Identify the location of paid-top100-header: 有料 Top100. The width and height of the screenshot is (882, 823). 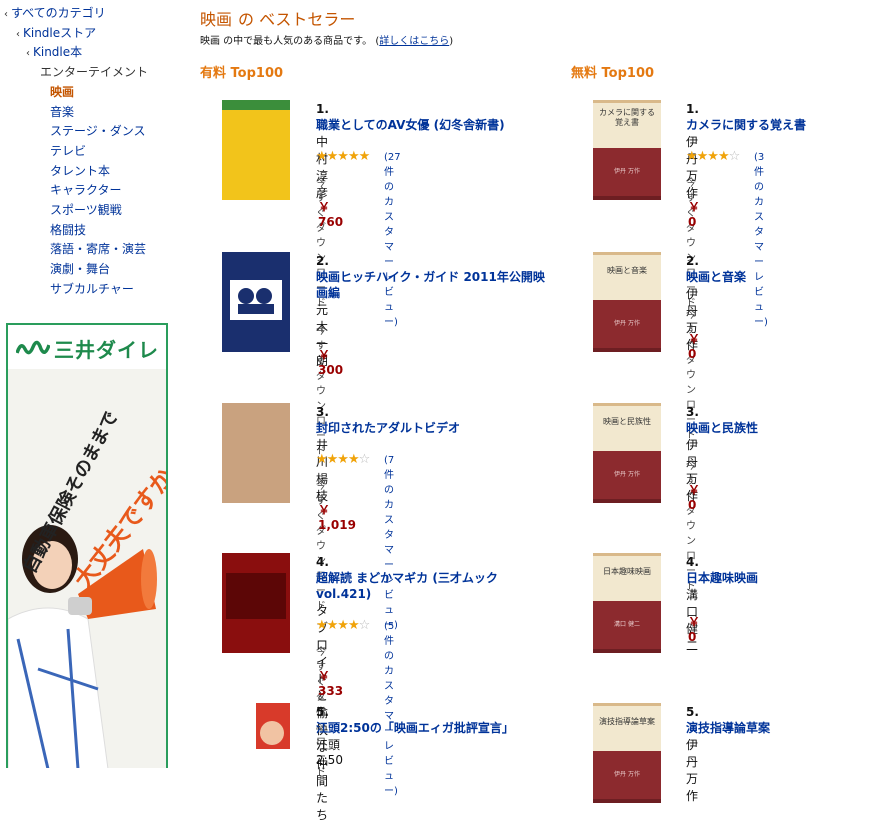
(242, 73).